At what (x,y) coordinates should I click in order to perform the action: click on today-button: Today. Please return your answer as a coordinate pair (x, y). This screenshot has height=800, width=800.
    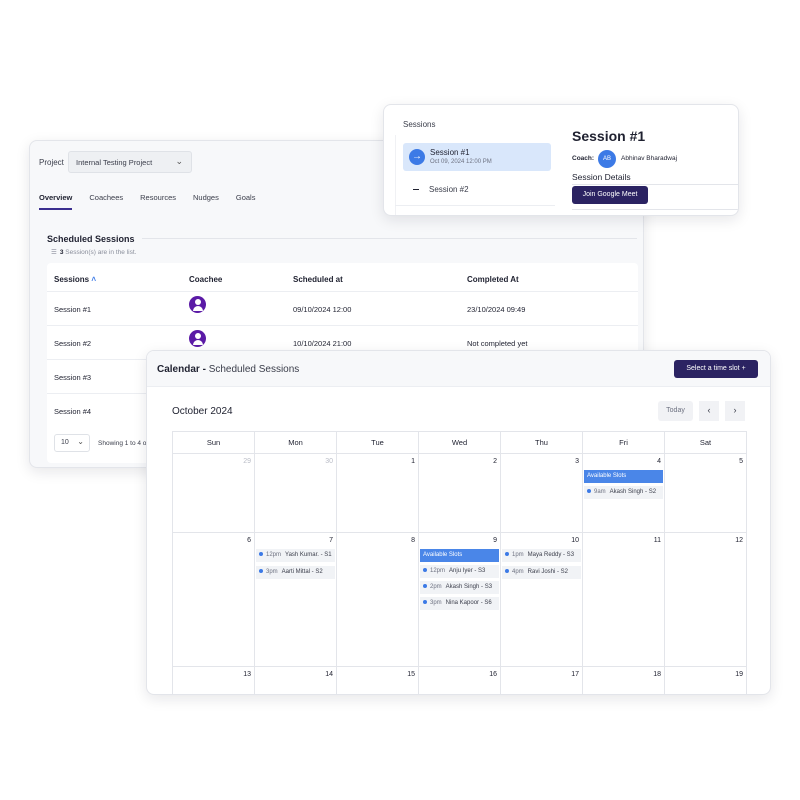
    Looking at the image, I should click on (675, 411).